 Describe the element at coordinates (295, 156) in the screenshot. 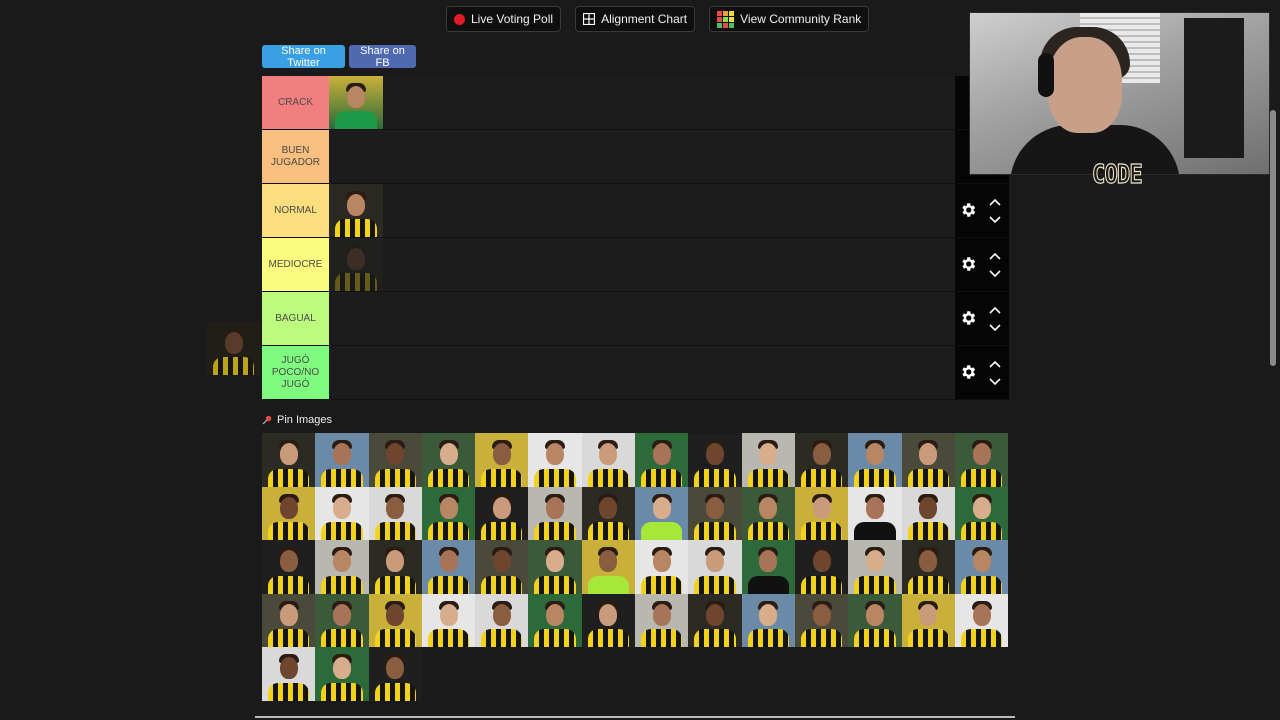

I see `tier-label: BUEN JUGADOR` at that location.